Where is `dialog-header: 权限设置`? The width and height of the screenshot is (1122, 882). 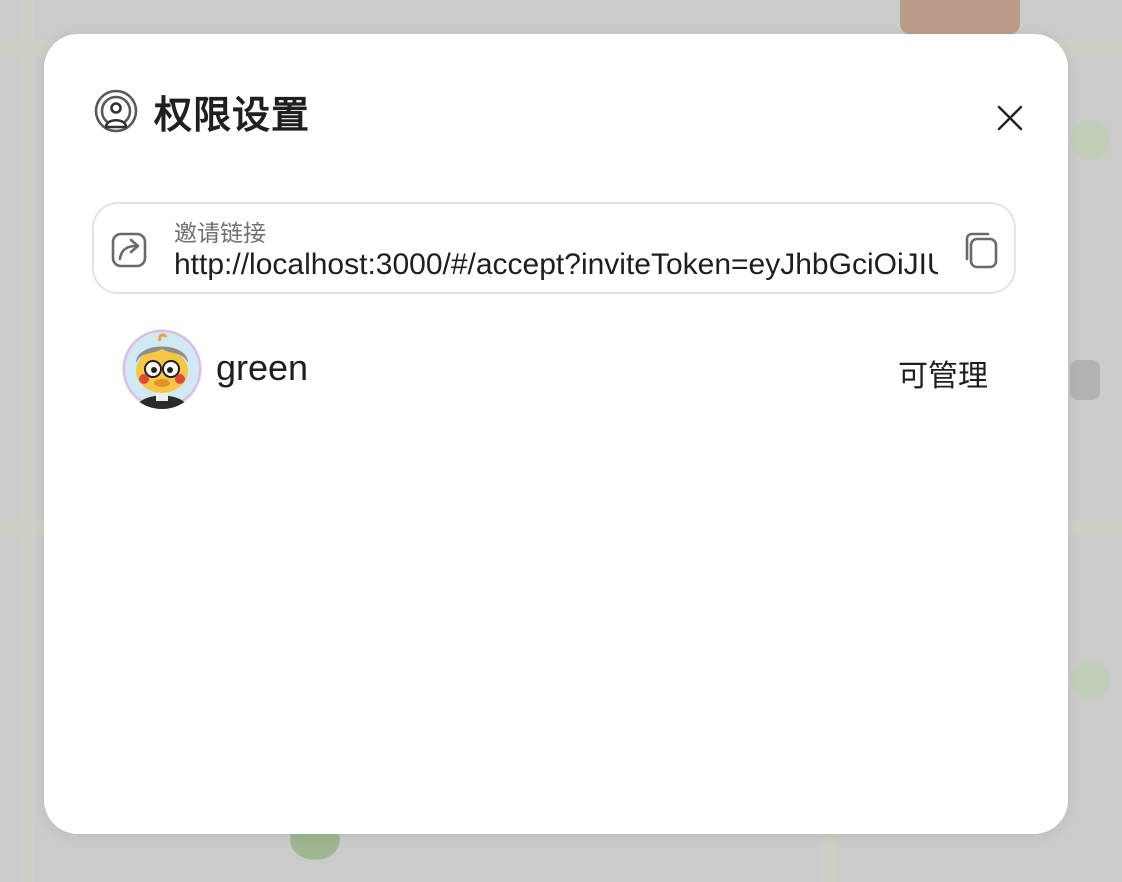 dialog-header: 权限设置 is located at coordinates (201, 111).